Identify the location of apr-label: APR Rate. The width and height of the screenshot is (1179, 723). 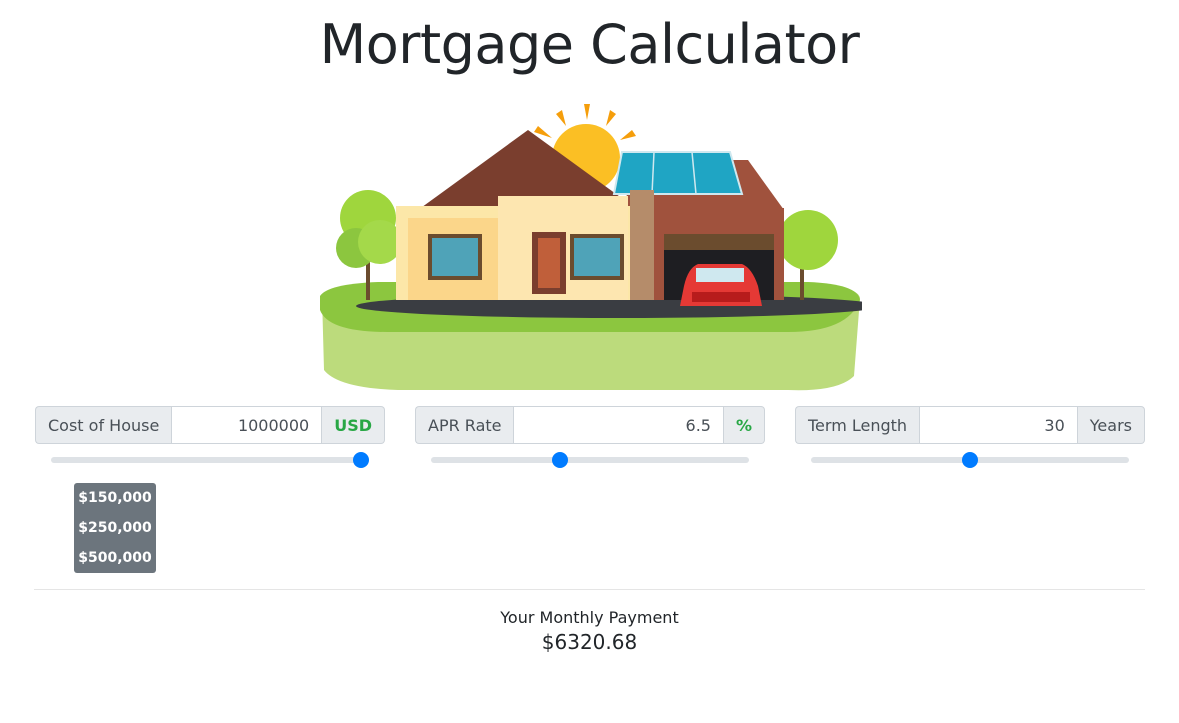
(464, 425).